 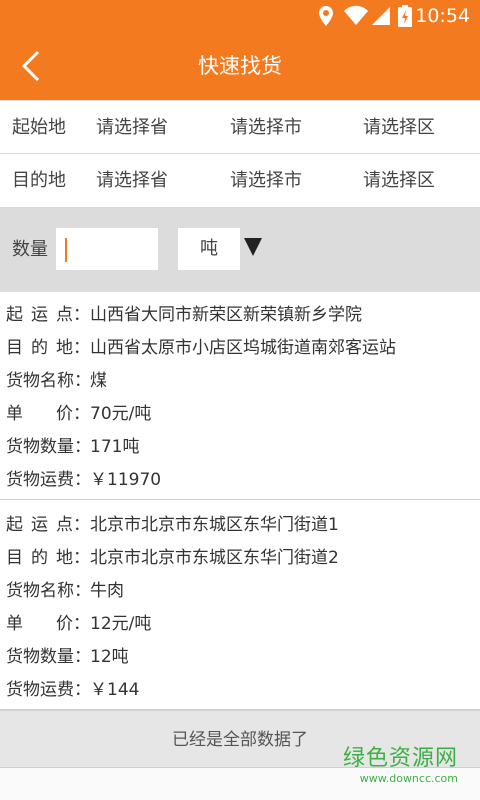 I want to click on cargo-dest-line: 目的地： 山西省太原市小店区坞城街道南郊客运站, so click(x=201, y=345).